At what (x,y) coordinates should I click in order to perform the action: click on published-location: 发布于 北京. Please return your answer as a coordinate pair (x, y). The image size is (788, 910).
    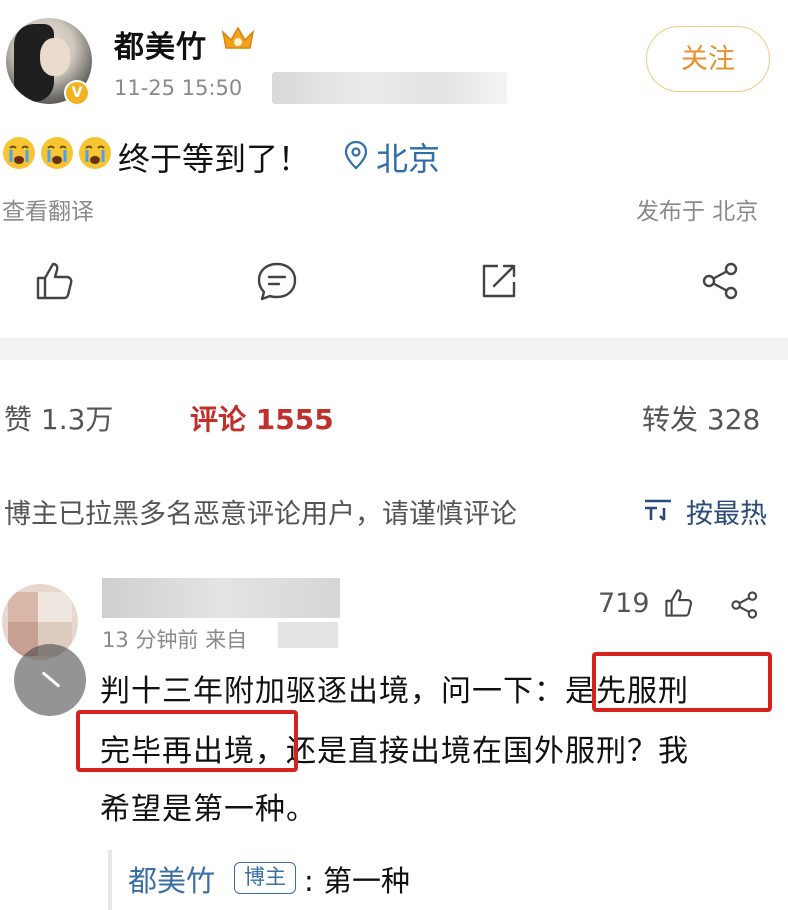
    Looking at the image, I should click on (697, 212).